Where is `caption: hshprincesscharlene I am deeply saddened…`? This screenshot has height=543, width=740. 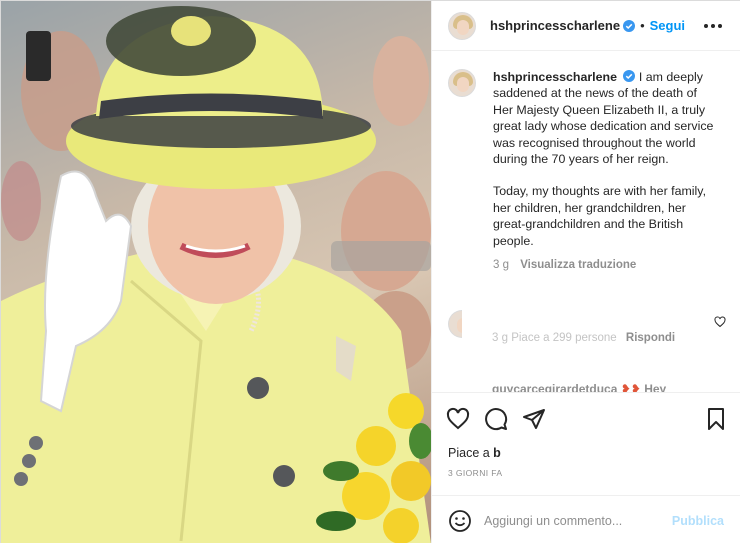 caption: hshprincesscharlene I am deeply saddened… is located at coordinates (590, 171).